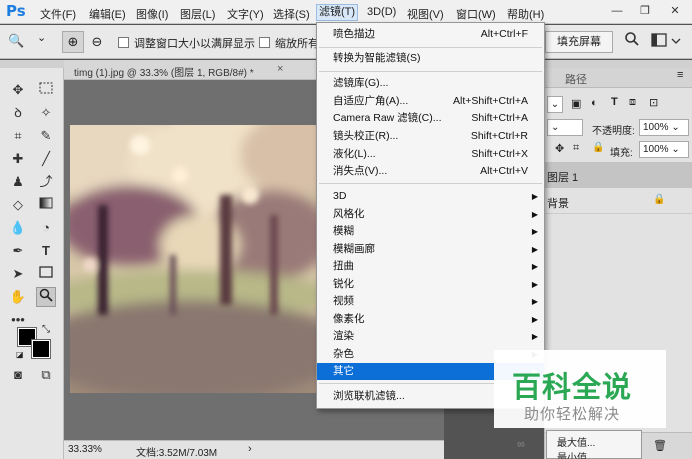 Image resolution: width=692 pixels, height=459 pixels. I want to click on panel-menu-icon: ≡, so click(680, 75).